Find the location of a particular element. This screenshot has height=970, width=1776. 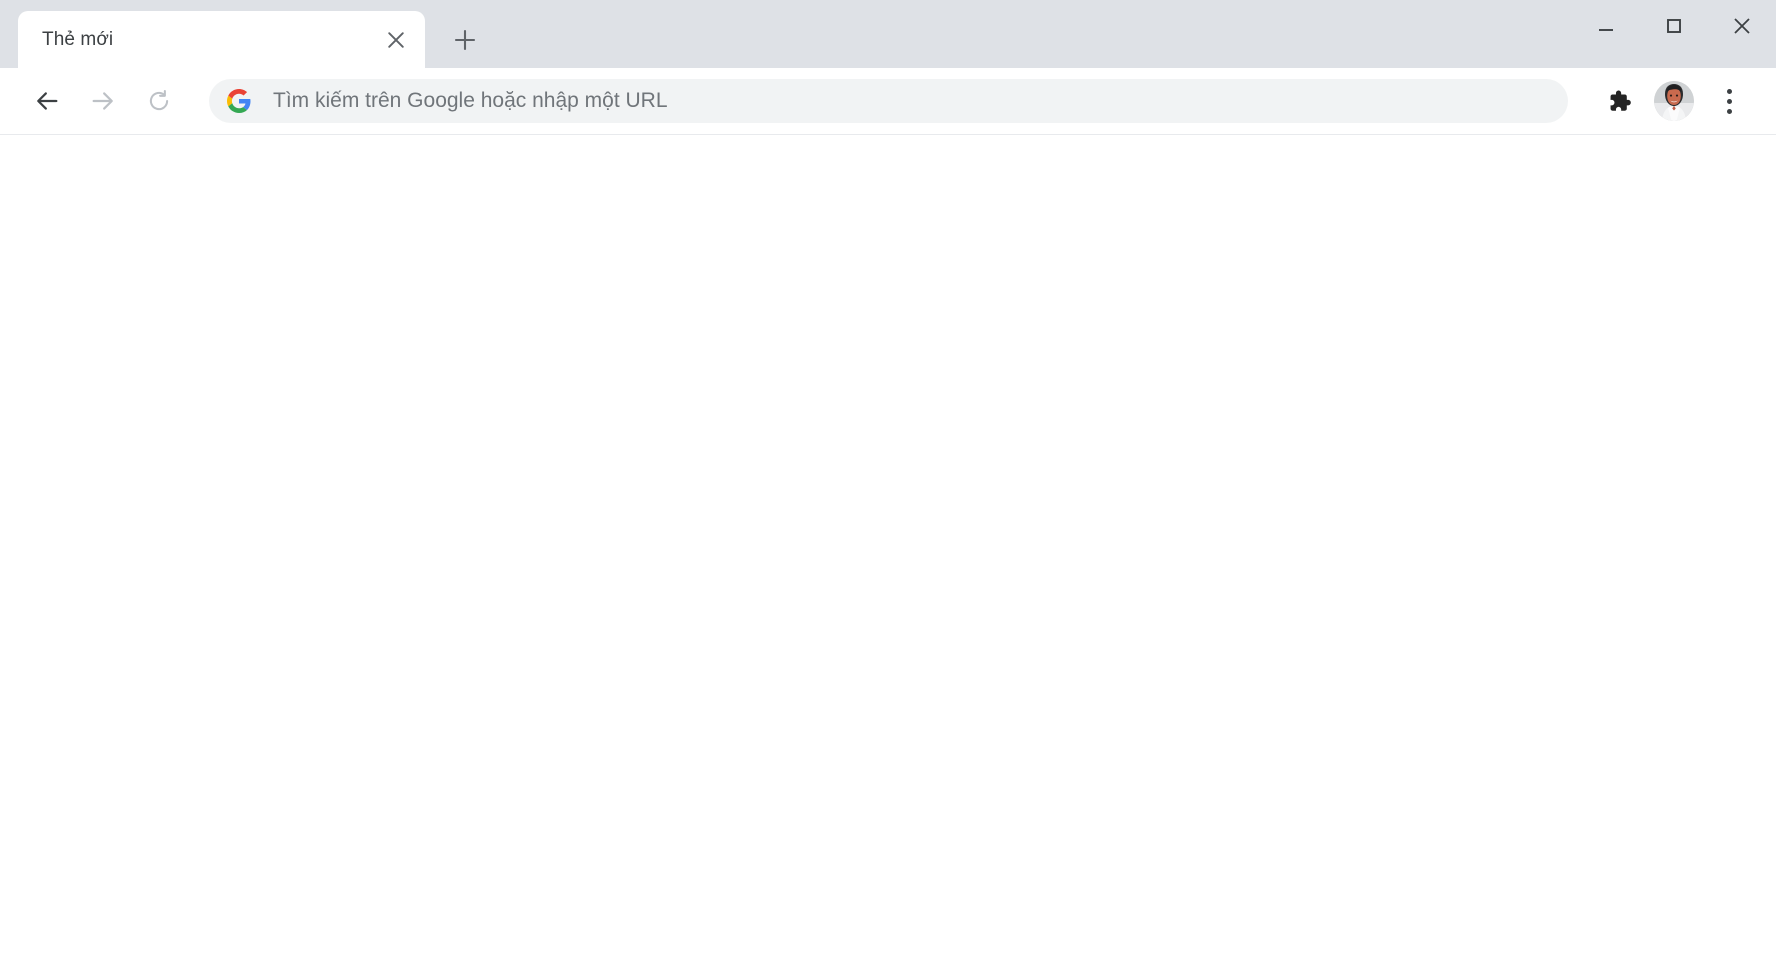

minimize-button is located at coordinates (1606, 26).